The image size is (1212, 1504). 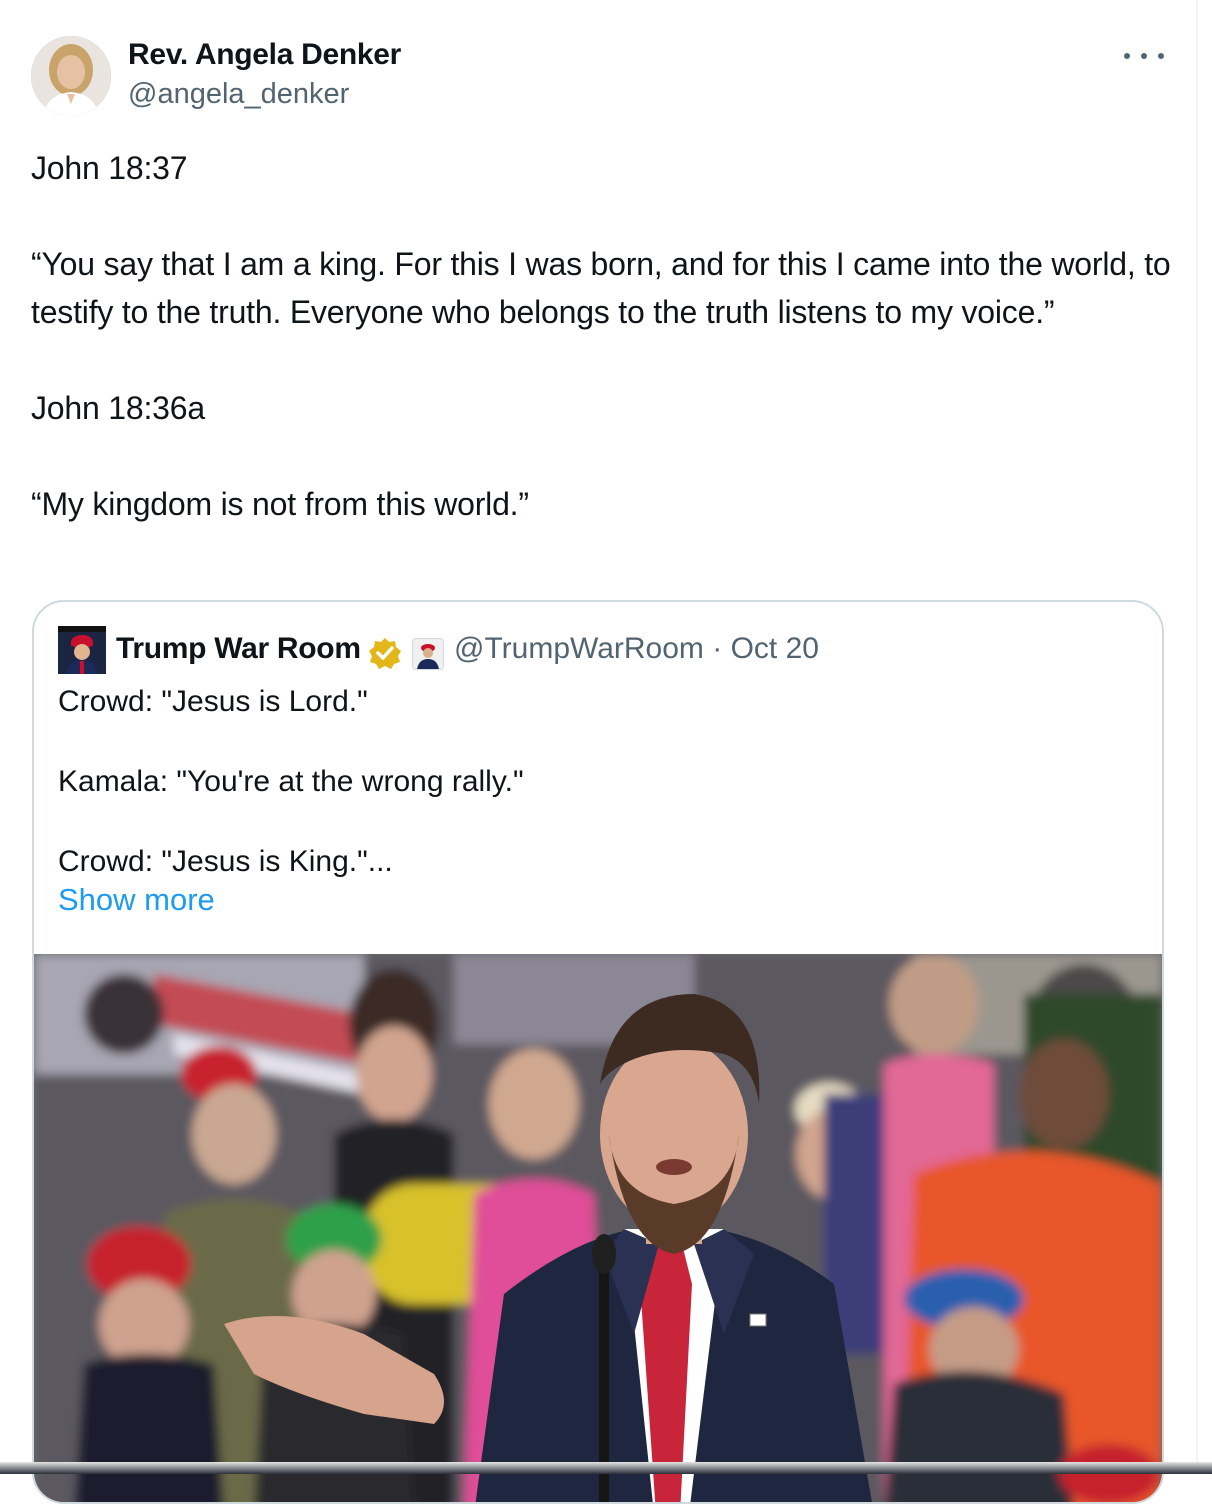 I want to click on window-bottom-edge, so click(x=606, y=1468).